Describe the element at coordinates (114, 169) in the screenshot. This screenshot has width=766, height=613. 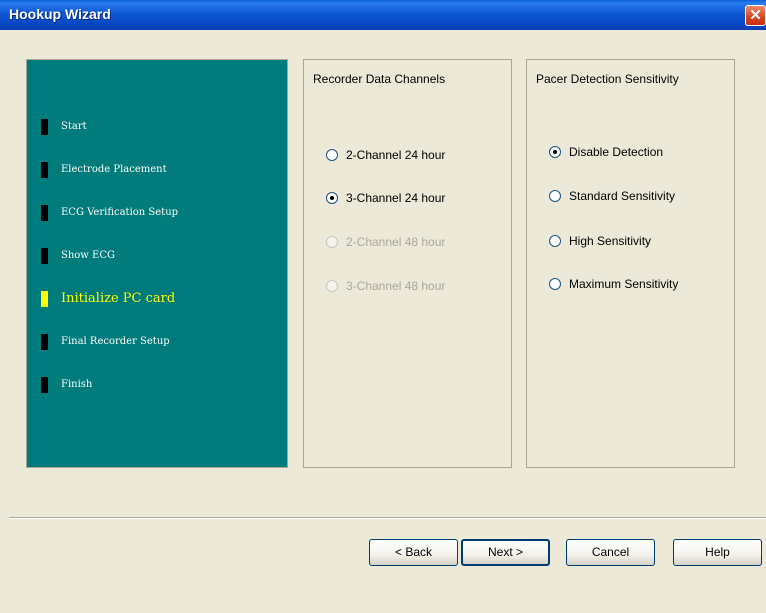
I see `step-label: Electrode Placement` at that location.